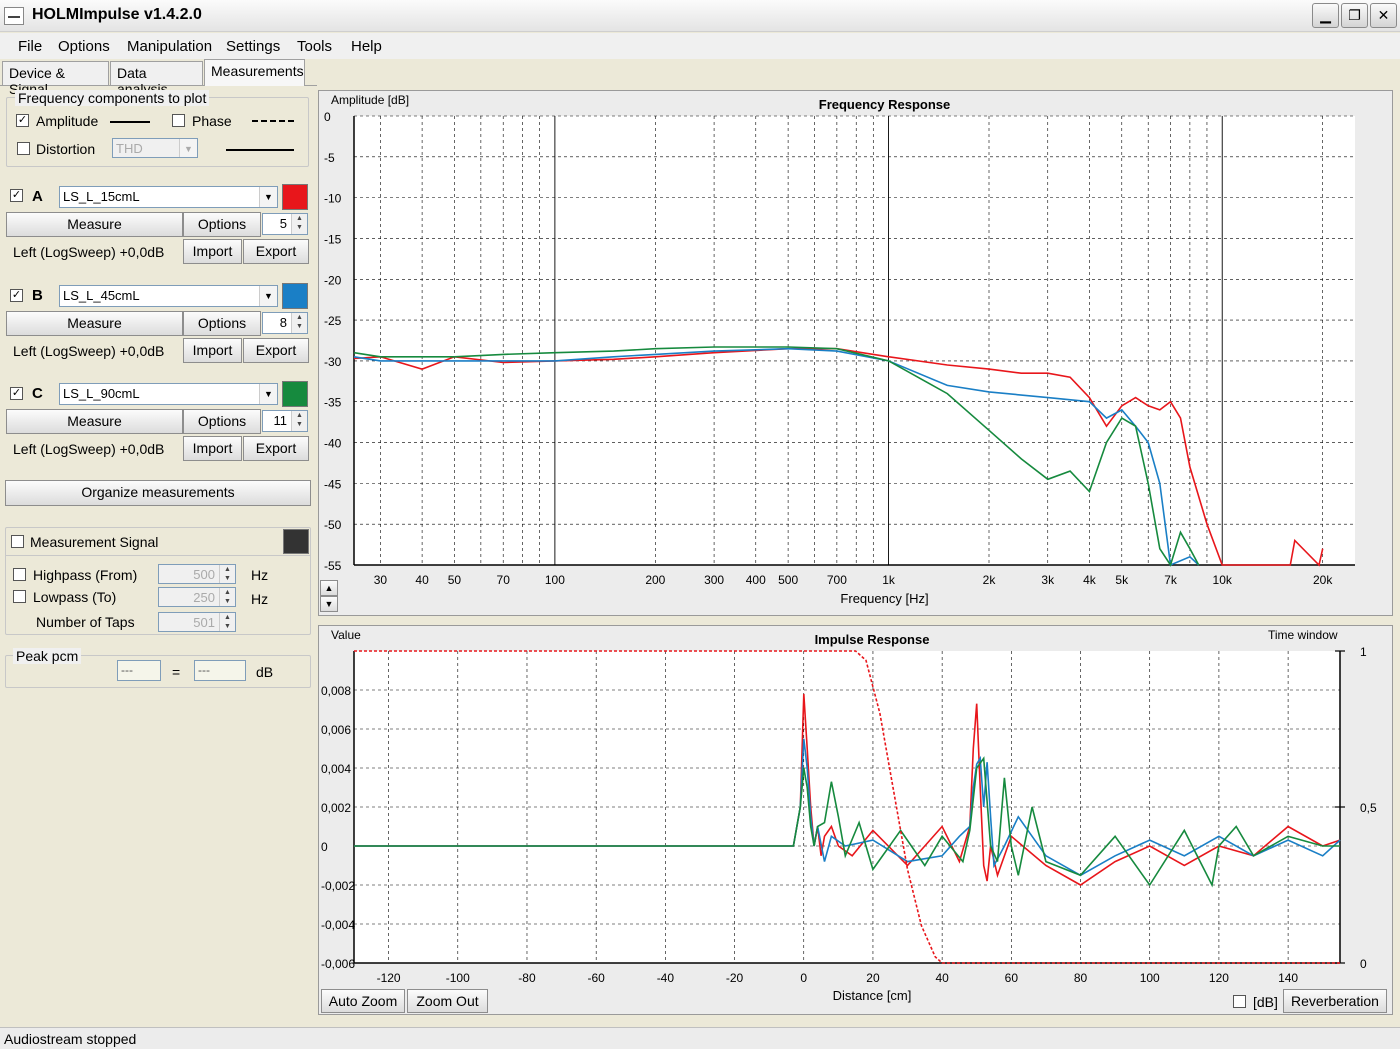 This screenshot has width=1400, height=1049. I want to click on x-tick-label: 500, so click(788, 580).